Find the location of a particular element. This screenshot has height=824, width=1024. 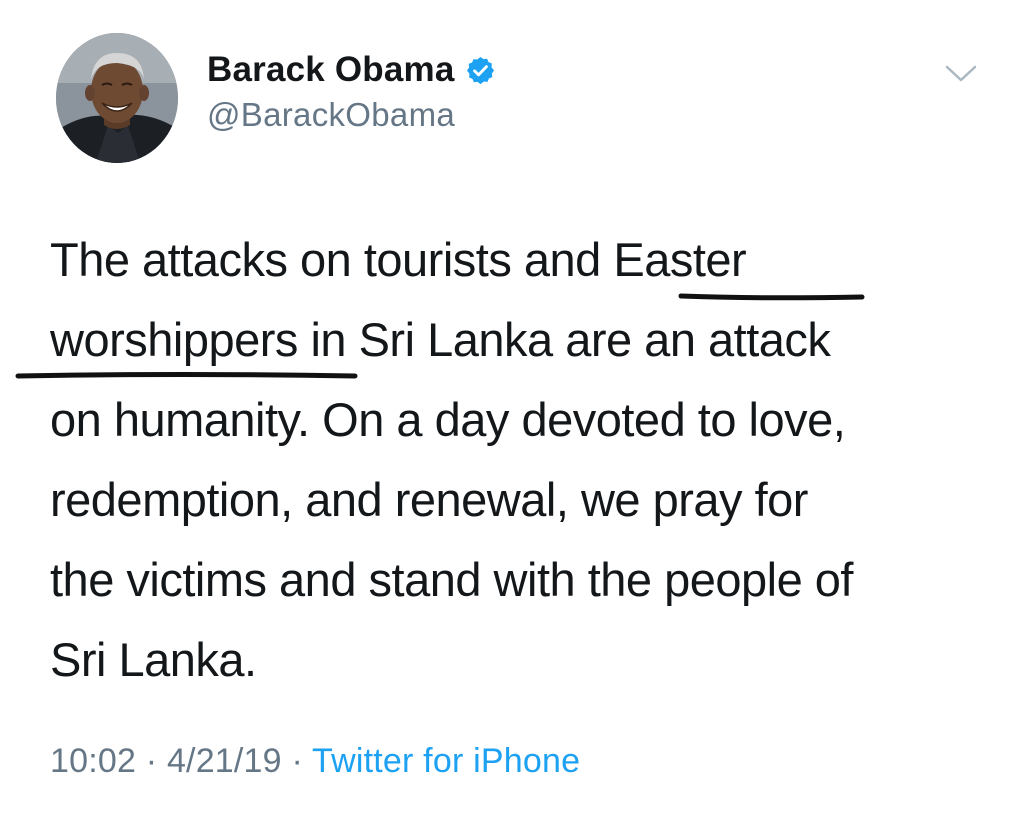

author-handle: @BarackObama is located at coordinates (331, 115).